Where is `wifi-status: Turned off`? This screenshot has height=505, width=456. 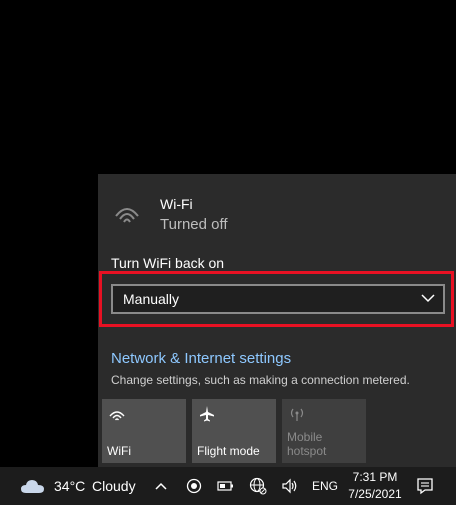
wifi-status: Turned off is located at coordinates (194, 224).